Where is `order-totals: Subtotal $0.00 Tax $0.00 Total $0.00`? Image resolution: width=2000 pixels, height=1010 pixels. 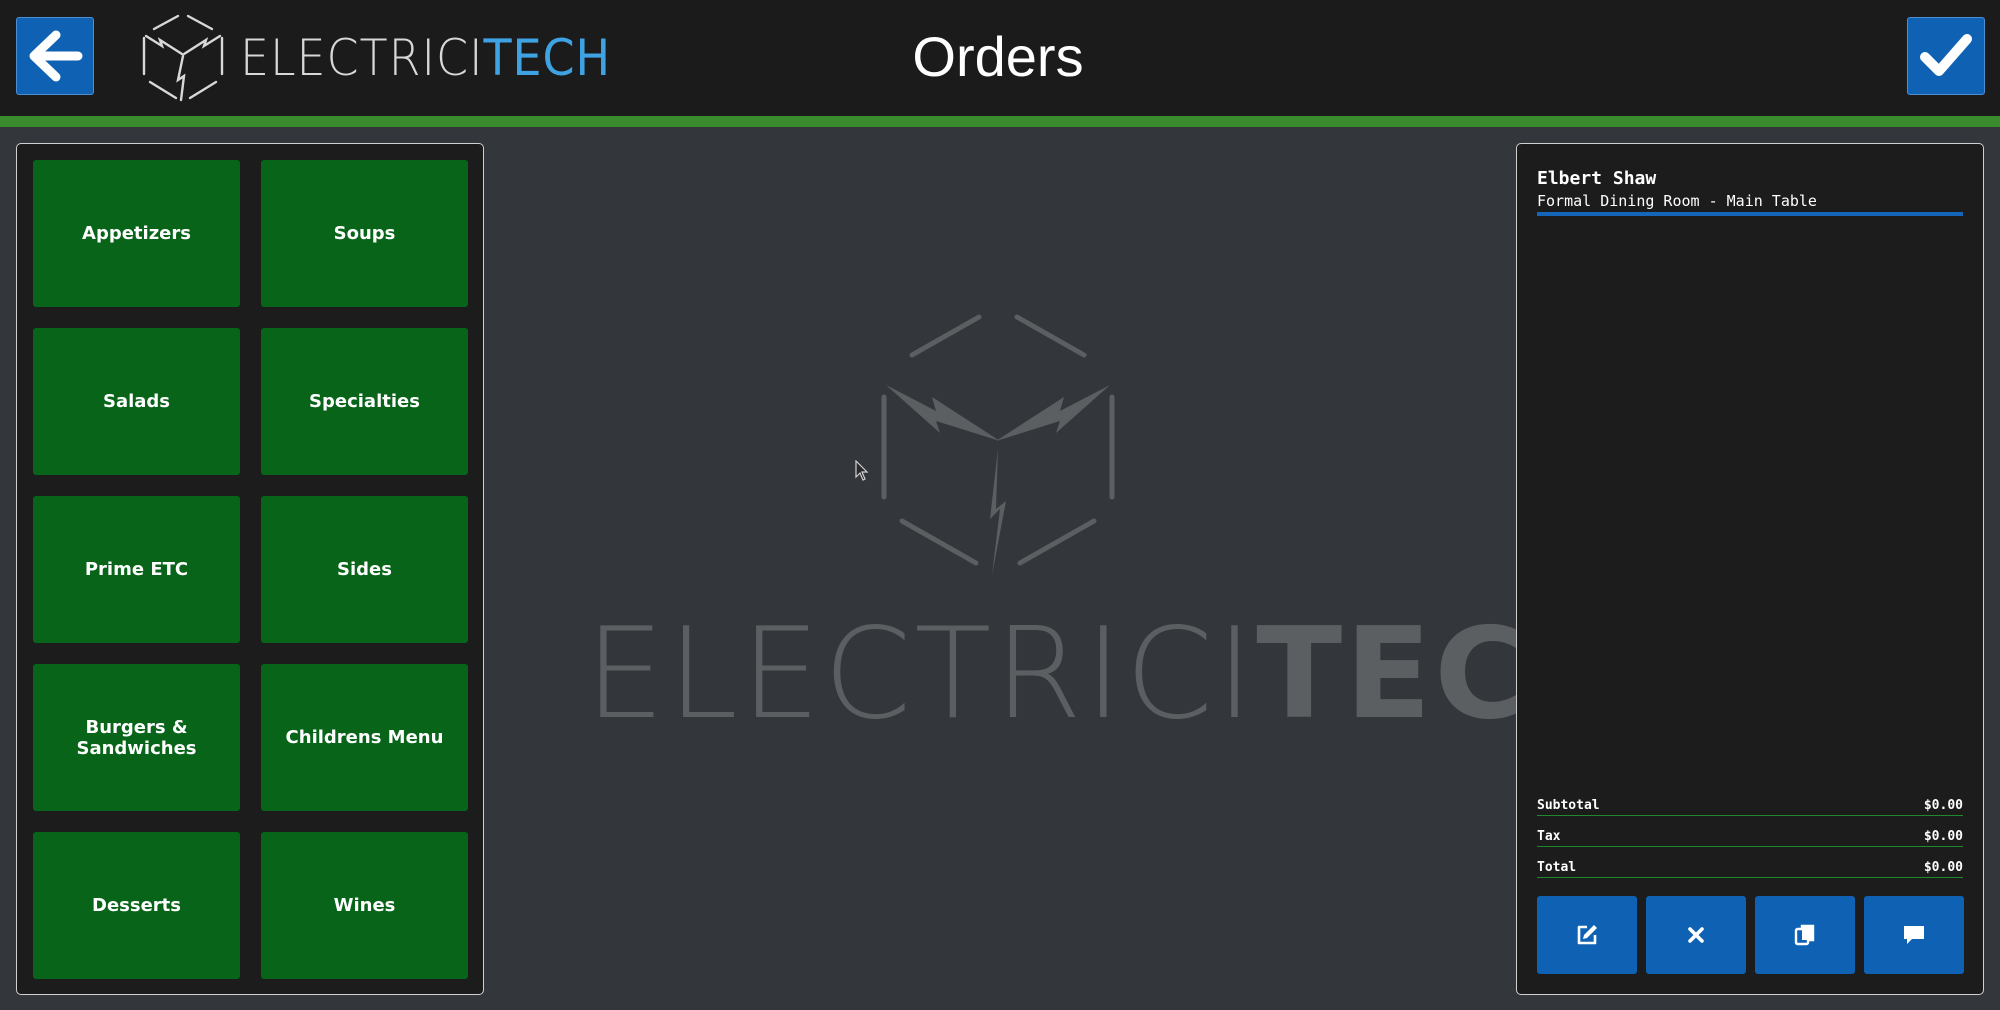 order-totals: Subtotal $0.00 Tax $0.00 Total $0.00 is located at coordinates (1750, 838).